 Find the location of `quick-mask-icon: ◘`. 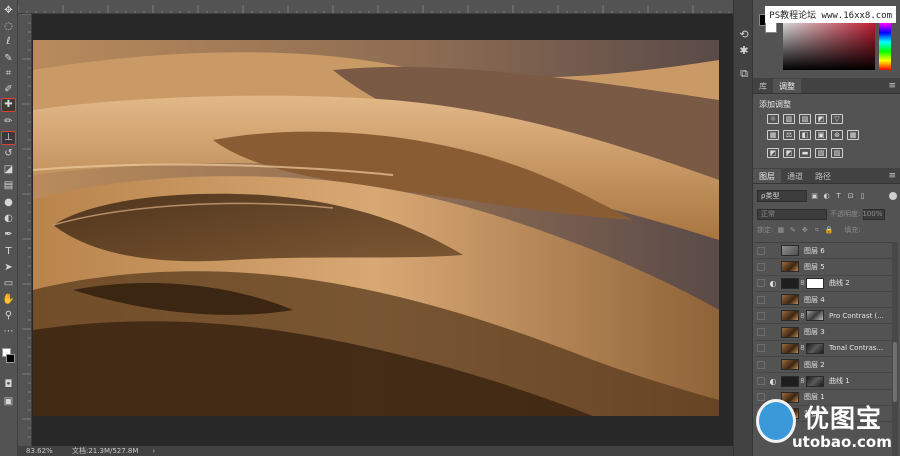

quick-mask-icon: ◘ is located at coordinates (8, 385).